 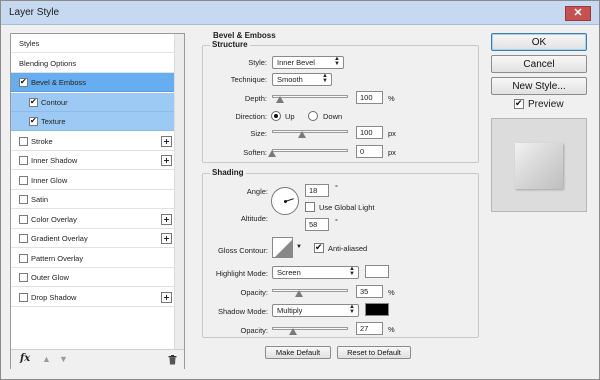 What do you see at coordinates (298, 293) in the screenshot?
I see `highlight-opacity-thumb` at bounding box center [298, 293].